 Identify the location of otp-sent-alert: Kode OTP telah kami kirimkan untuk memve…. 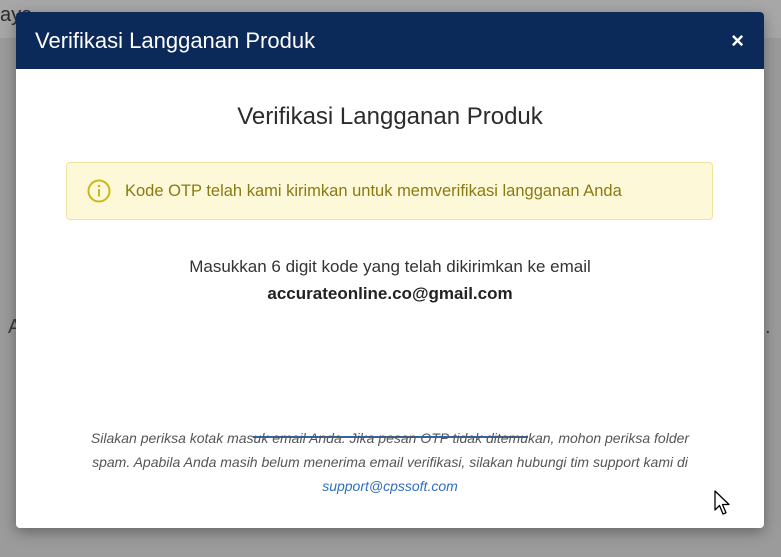
(389, 191).